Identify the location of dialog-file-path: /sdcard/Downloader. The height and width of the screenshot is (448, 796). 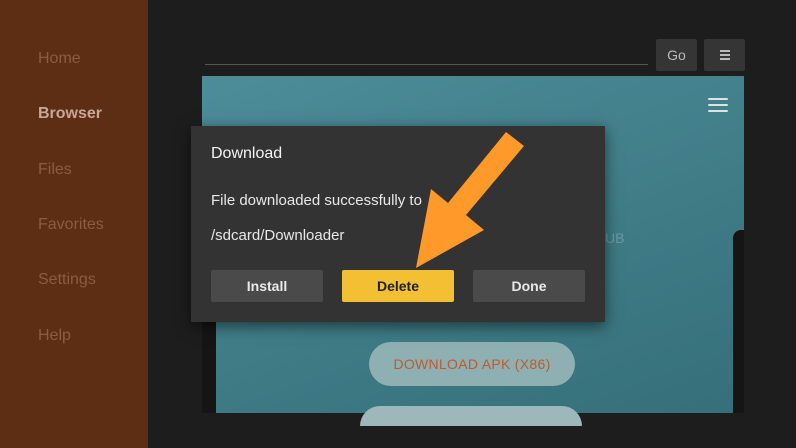
(278, 235).